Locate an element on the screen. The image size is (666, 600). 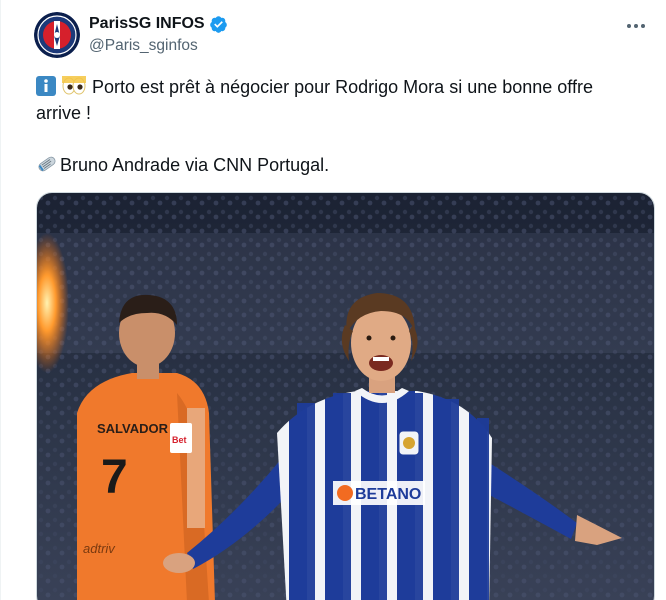
psg-crest-icon is located at coordinates (57, 35).